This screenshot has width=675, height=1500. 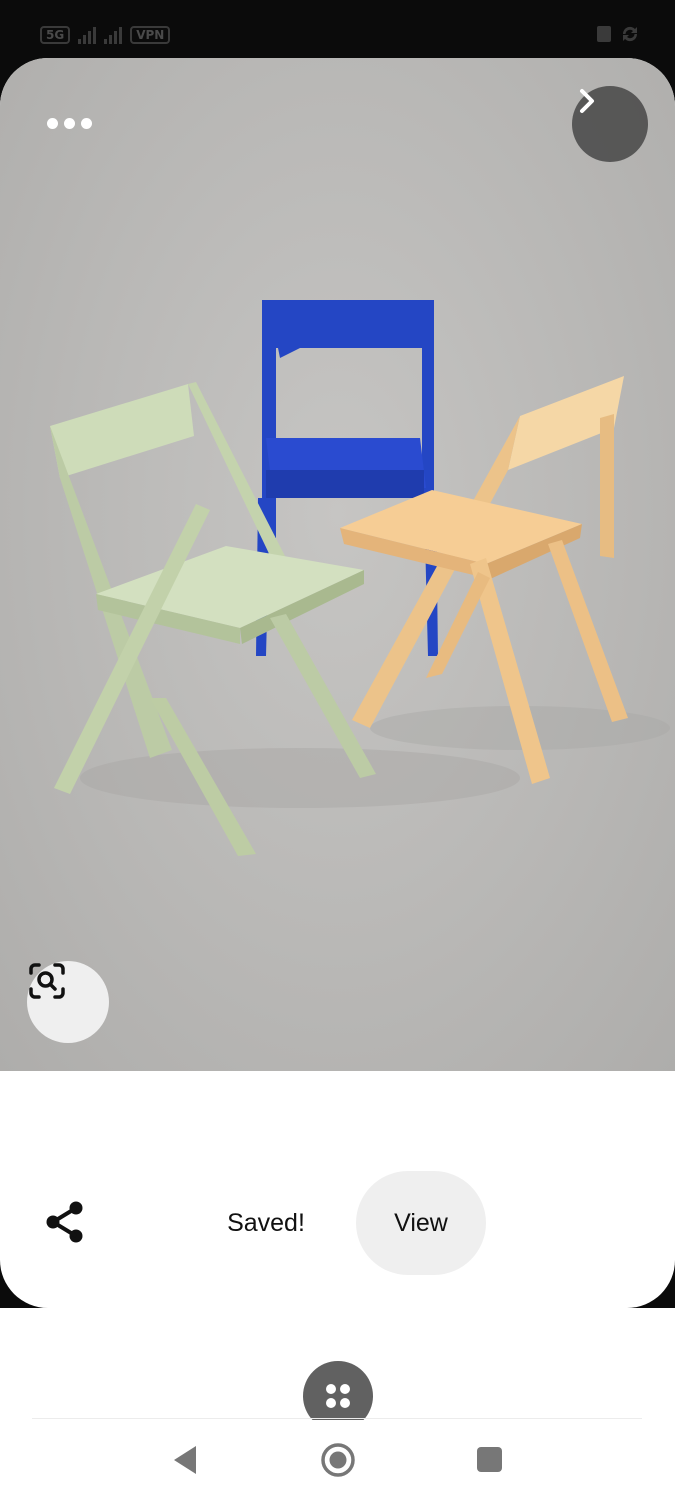 What do you see at coordinates (150, 35) in the screenshot?
I see `vpn-badge: VPN` at bounding box center [150, 35].